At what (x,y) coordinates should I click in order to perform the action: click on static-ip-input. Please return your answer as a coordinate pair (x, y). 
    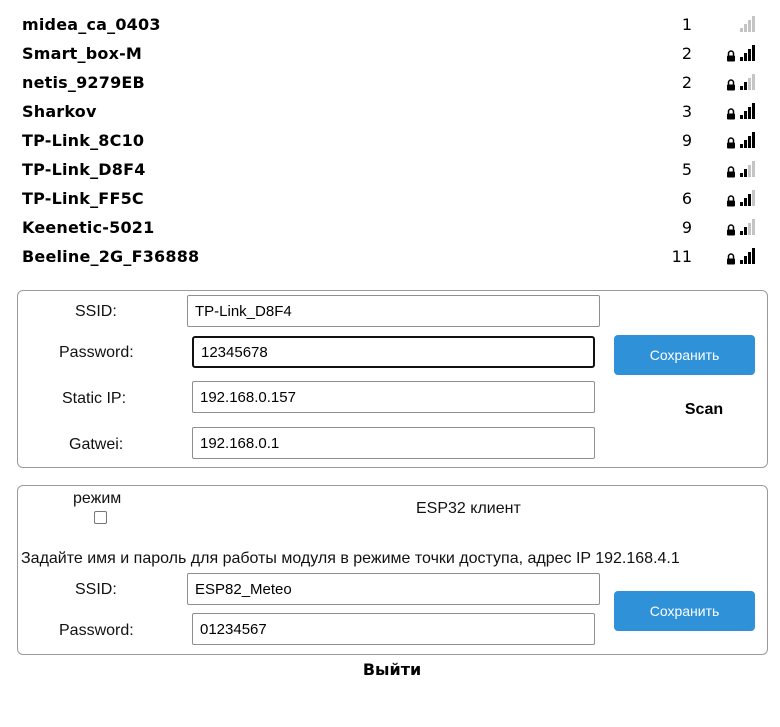
    Looking at the image, I should click on (393, 397).